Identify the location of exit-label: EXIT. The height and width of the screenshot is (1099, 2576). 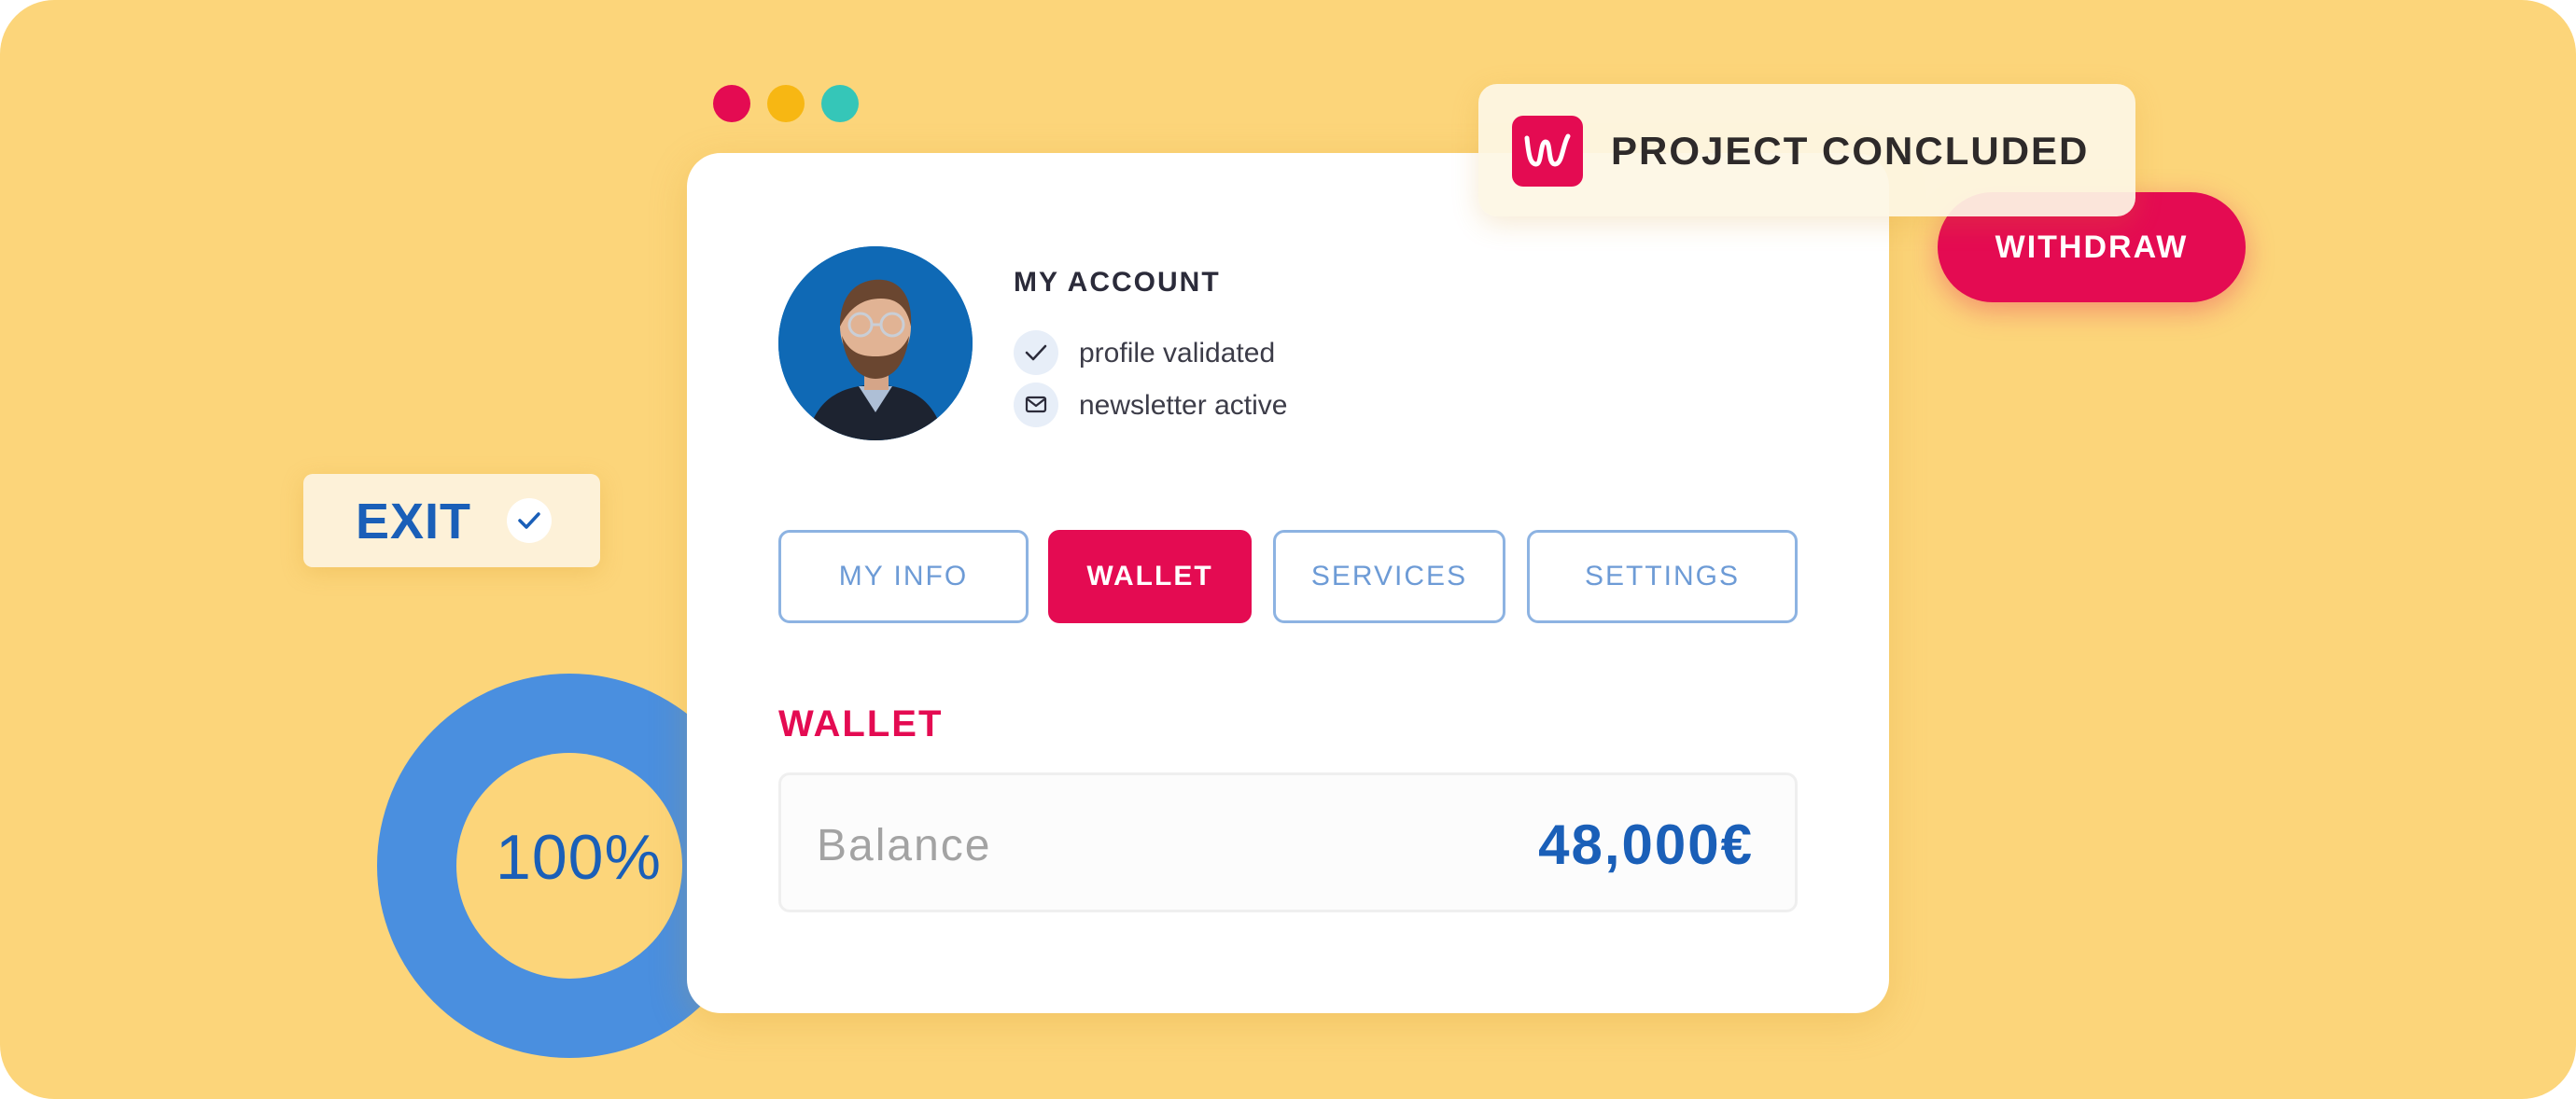
(414, 522).